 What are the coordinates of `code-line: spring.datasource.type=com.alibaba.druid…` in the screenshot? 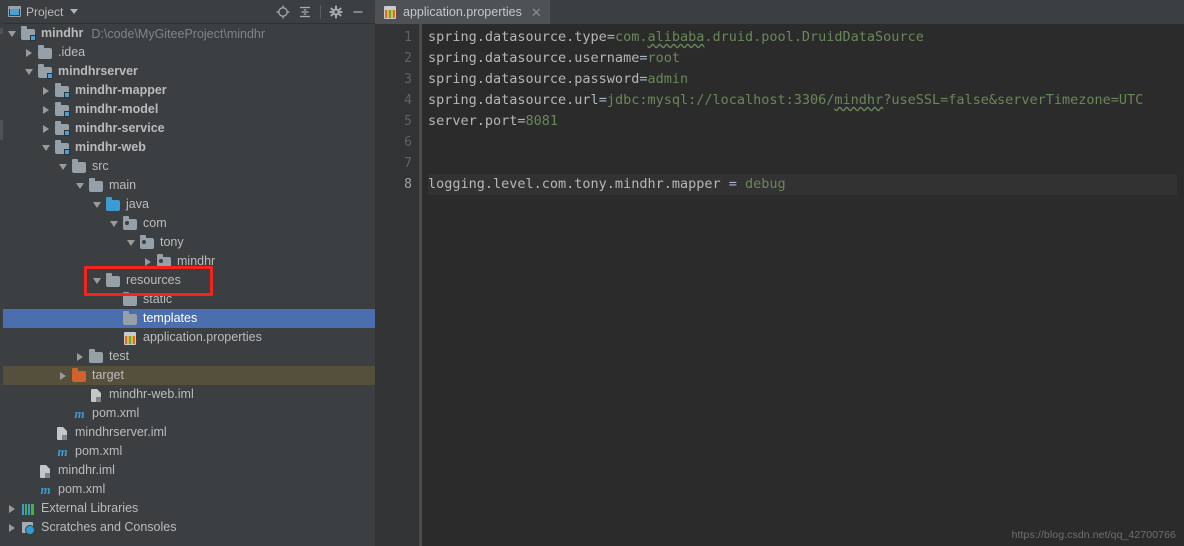 It's located at (806, 37).